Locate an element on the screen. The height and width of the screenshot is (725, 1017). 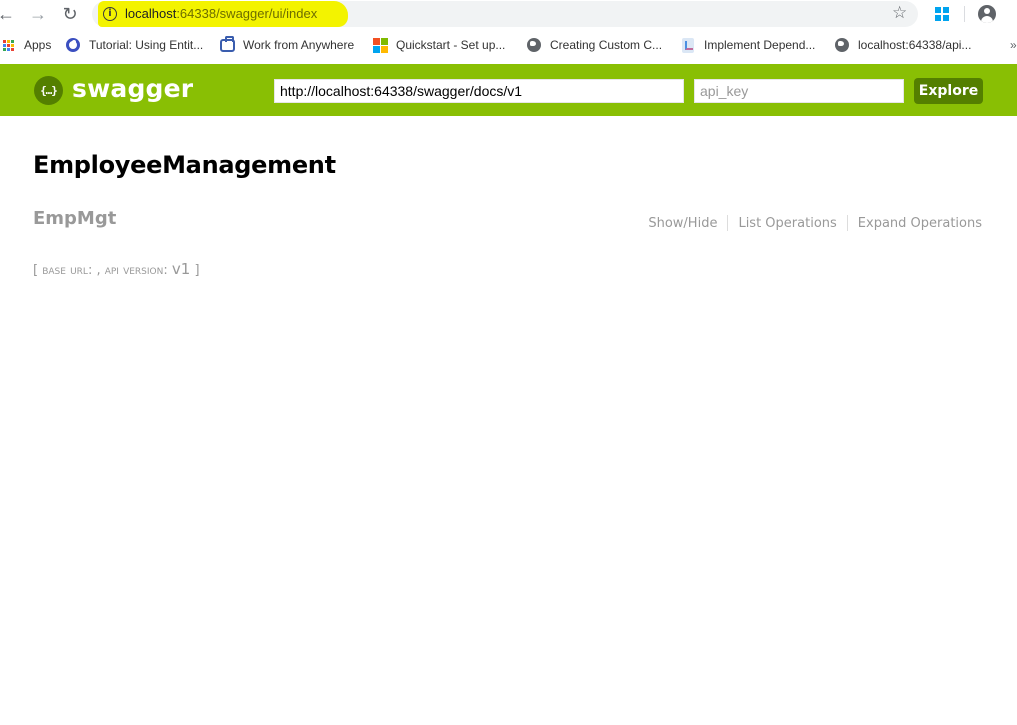
api-version-label: api version is located at coordinates (134, 270).